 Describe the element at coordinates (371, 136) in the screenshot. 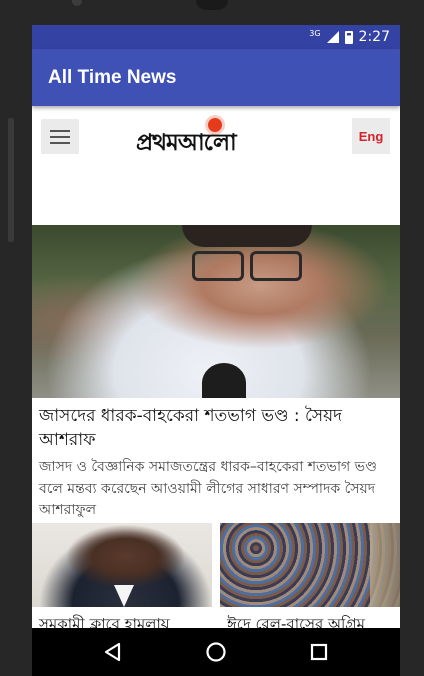

I see `english-language-button: Eng` at that location.